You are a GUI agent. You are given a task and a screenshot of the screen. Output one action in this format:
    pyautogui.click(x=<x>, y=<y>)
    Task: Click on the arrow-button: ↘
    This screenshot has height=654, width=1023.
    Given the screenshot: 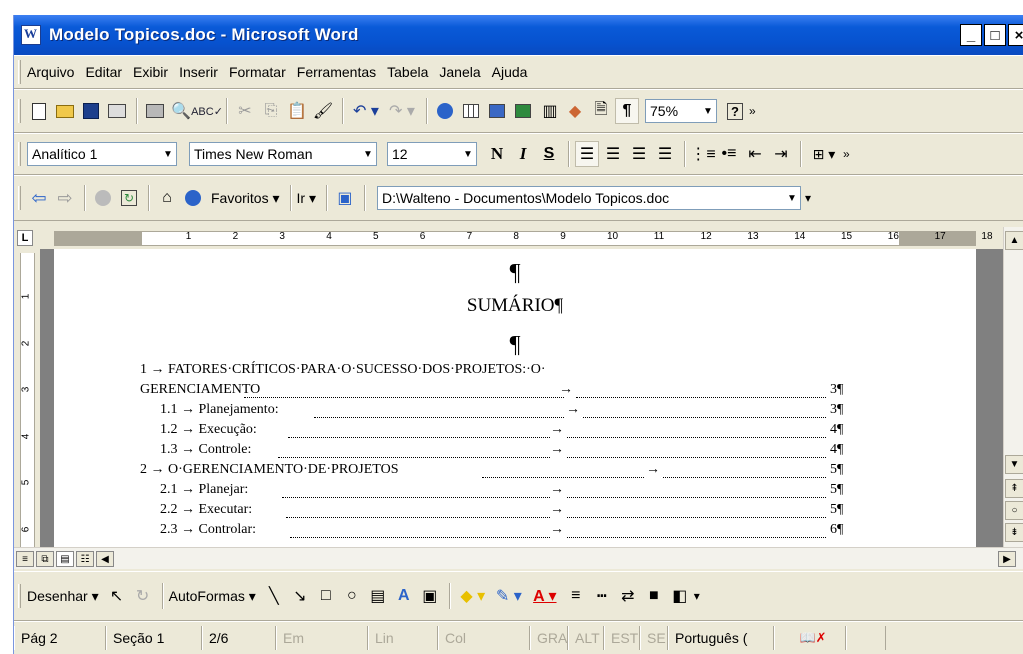 What is the action you would take?
    pyautogui.click(x=300, y=596)
    